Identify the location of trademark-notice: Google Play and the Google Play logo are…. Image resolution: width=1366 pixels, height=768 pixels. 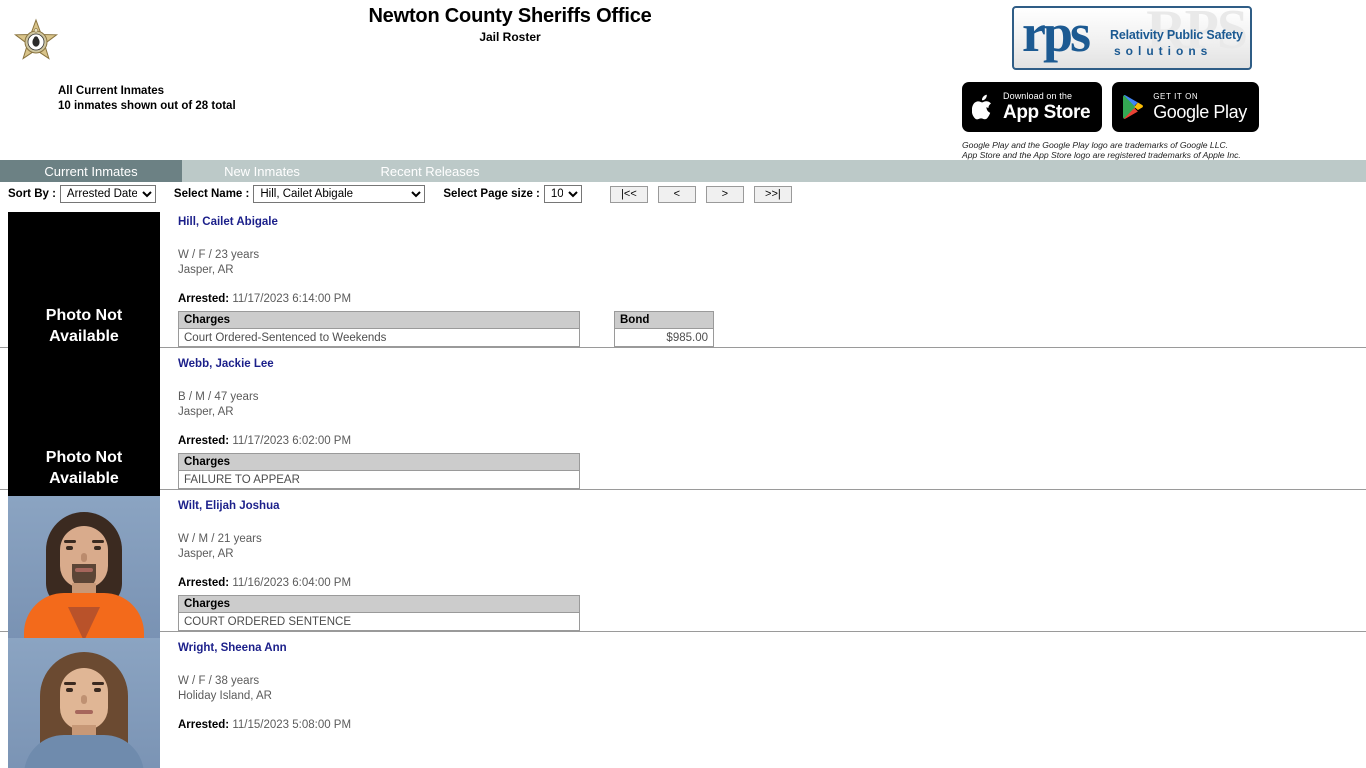
(1101, 150).